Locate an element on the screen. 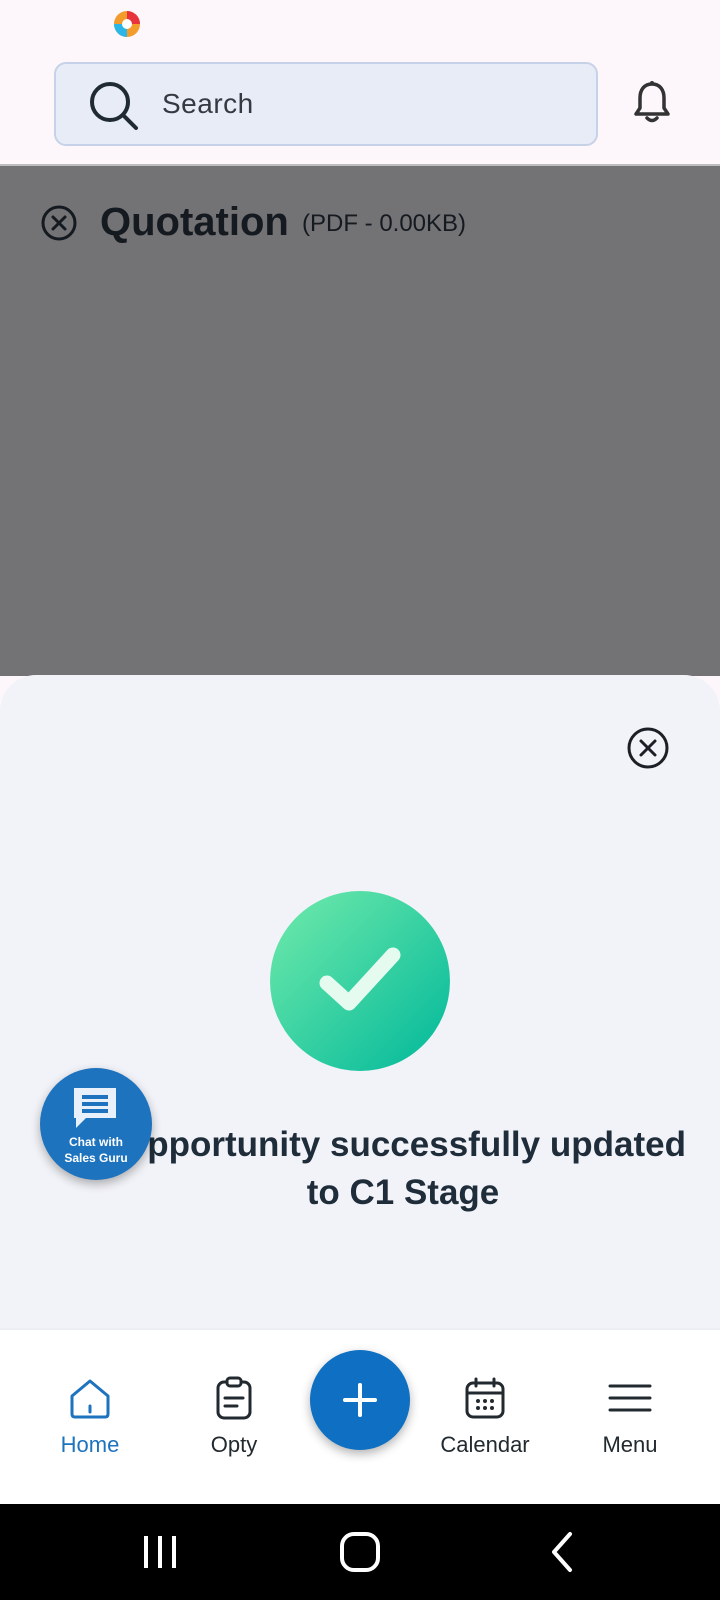 This screenshot has width=720, height=1600. close-sheet-icon is located at coordinates (648, 748).